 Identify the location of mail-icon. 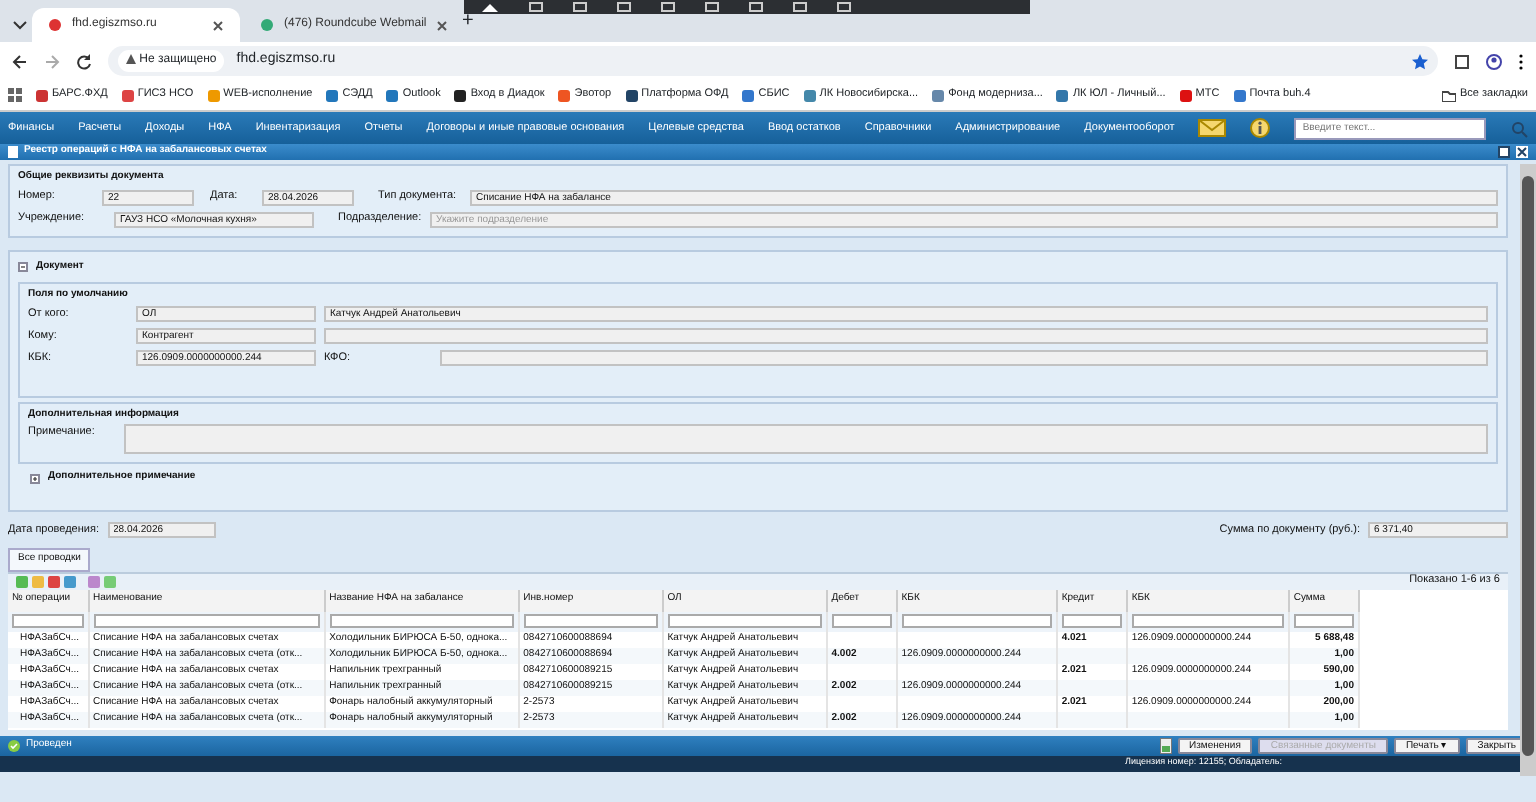
(1212, 128).